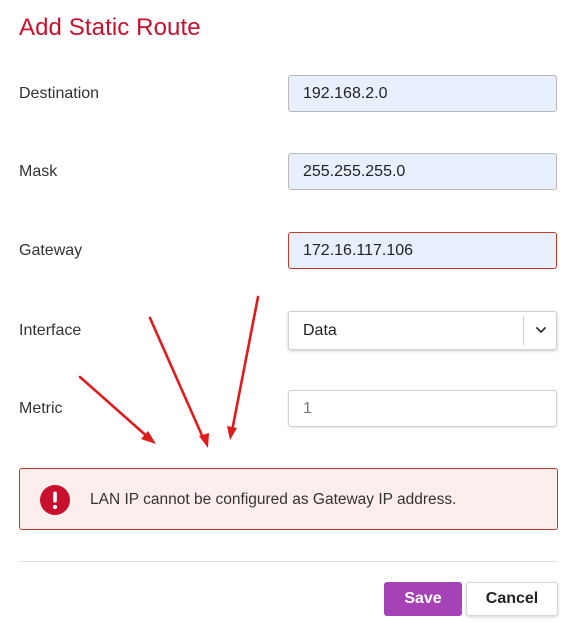  Describe the element at coordinates (41, 408) in the screenshot. I see `metric-label: Metric` at that location.